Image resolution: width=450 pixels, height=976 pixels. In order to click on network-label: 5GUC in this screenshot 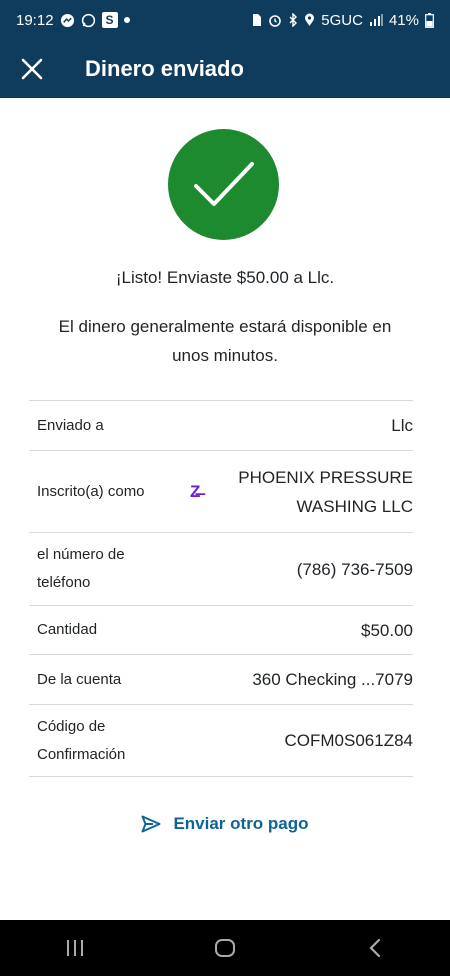, I will do `click(342, 20)`.